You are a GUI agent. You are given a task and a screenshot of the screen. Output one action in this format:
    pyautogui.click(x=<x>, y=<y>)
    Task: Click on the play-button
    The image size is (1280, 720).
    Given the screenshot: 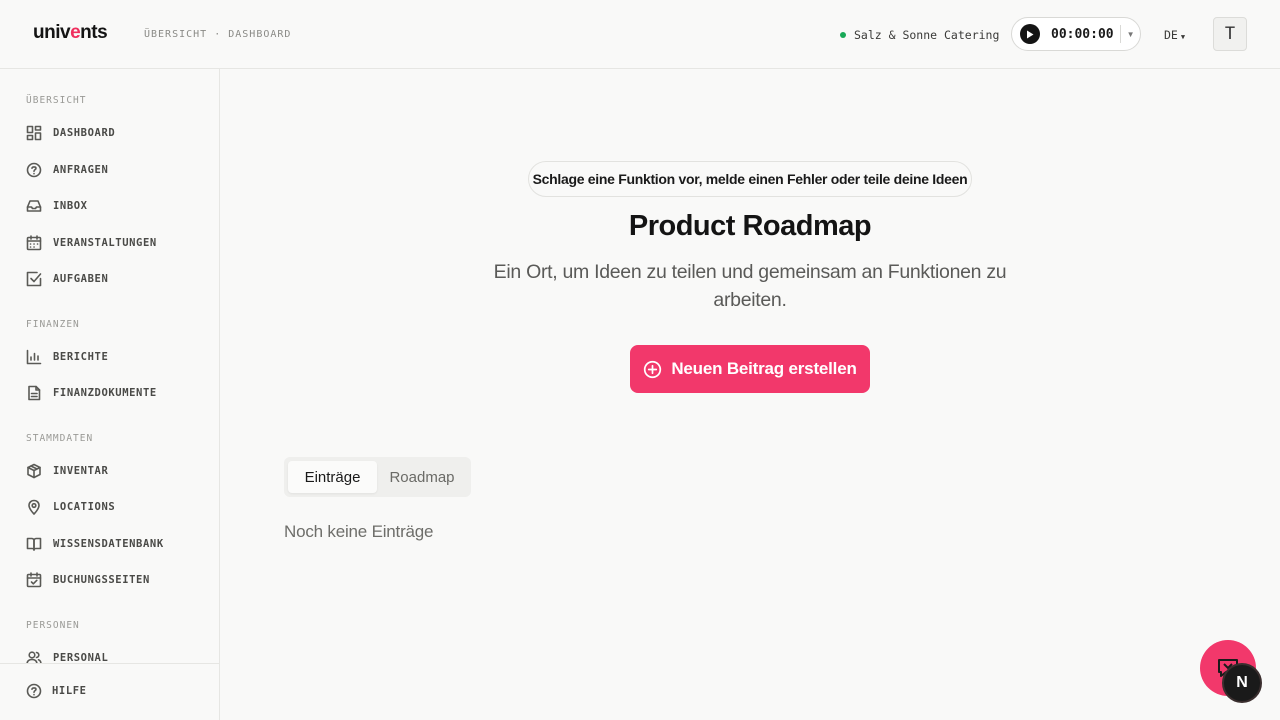 What is the action you would take?
    pyautogui.click(x=1030, y=34)
    